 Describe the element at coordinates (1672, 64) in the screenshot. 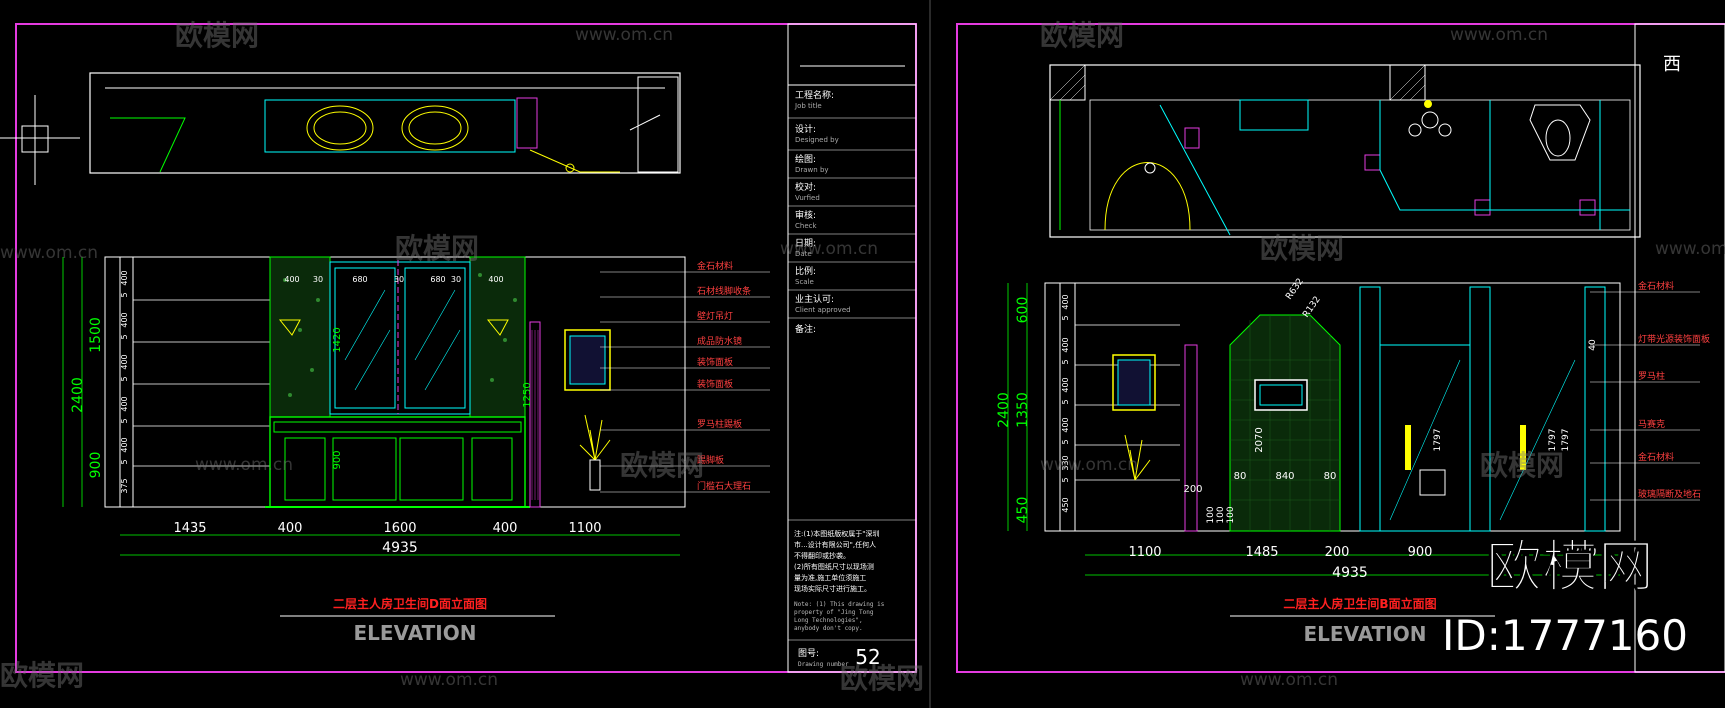

I see `right-corner-label: 西` at that location.